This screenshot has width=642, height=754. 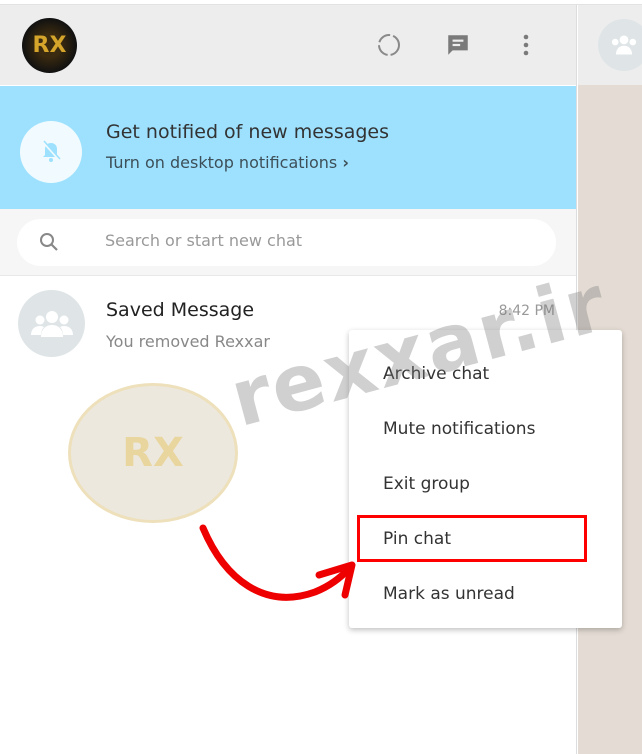 I want to click on group-avatar-icon, so click(x=620, y=45).